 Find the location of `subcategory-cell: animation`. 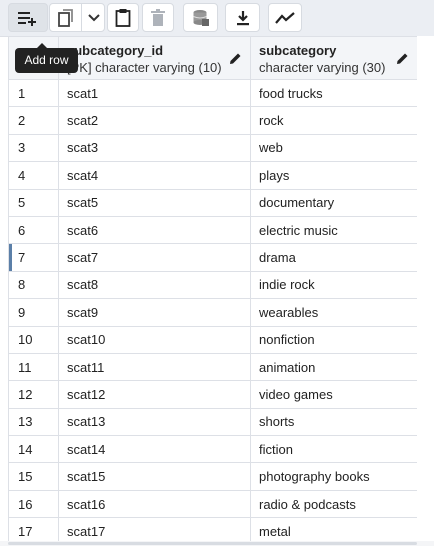

subcategory-cell: animation is located at coordinates (334, 367).